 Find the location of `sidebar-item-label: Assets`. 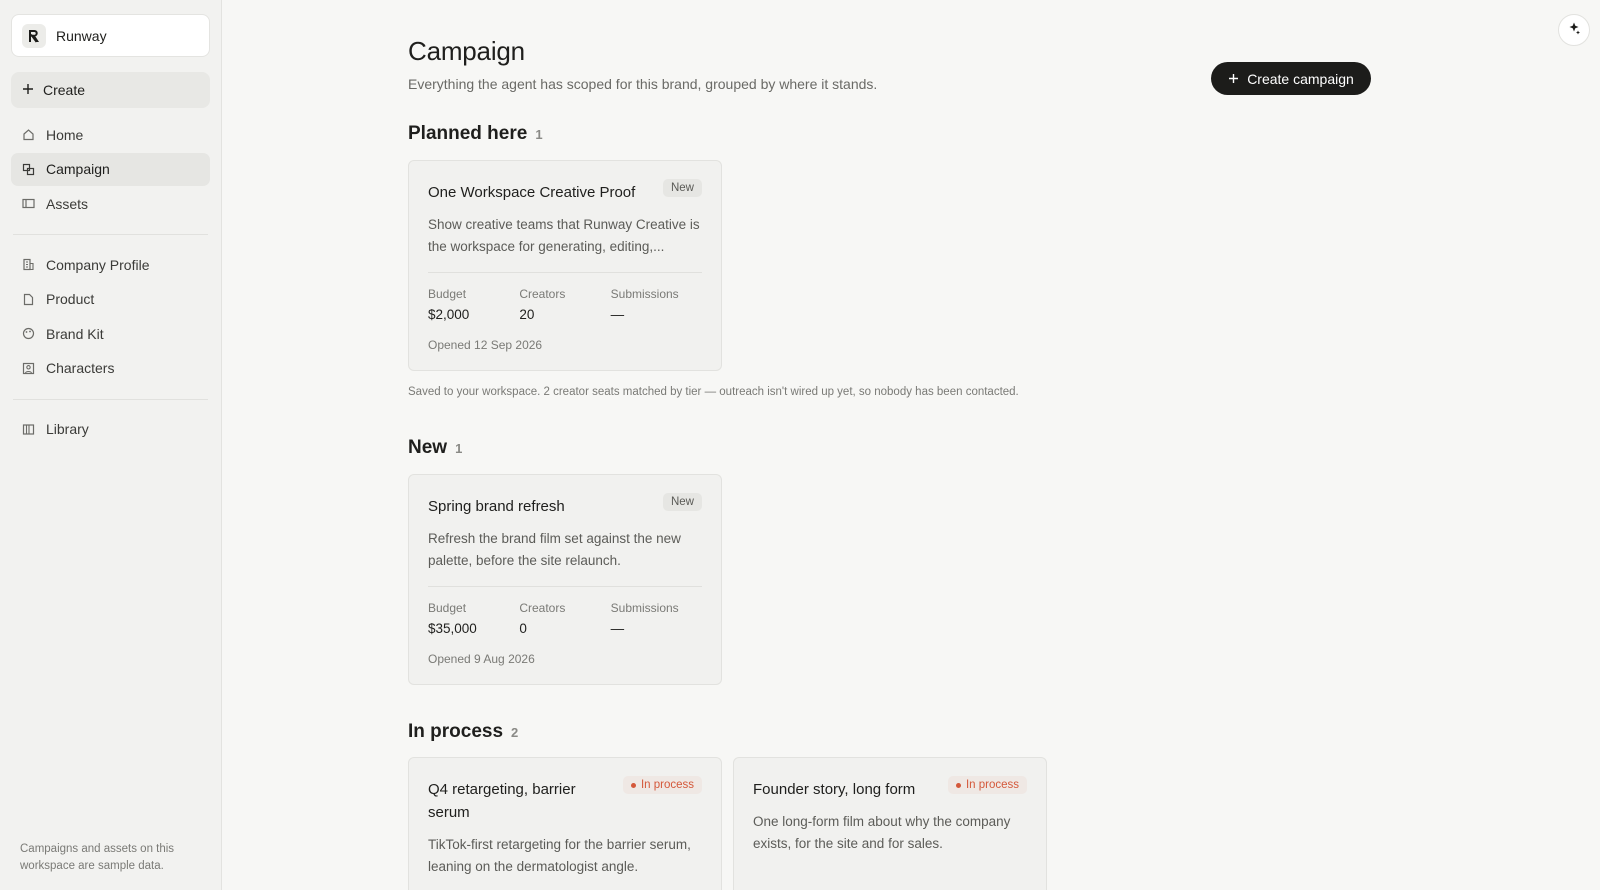

sidebar-item-label: Assets is located at coordinates (67, 203).